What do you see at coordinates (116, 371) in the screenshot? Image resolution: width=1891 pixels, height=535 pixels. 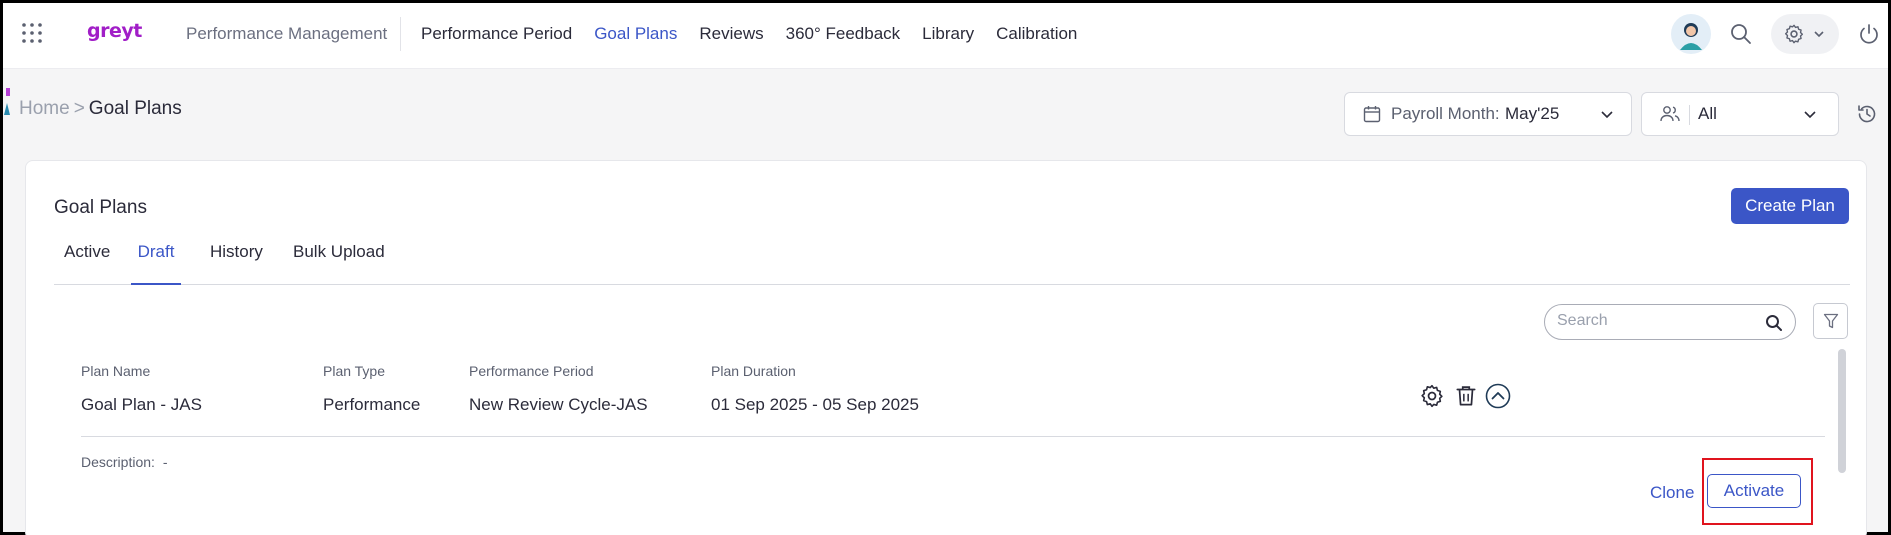 I see `column-header-plan-name: Plan Name` at bounding box center [116, 371].